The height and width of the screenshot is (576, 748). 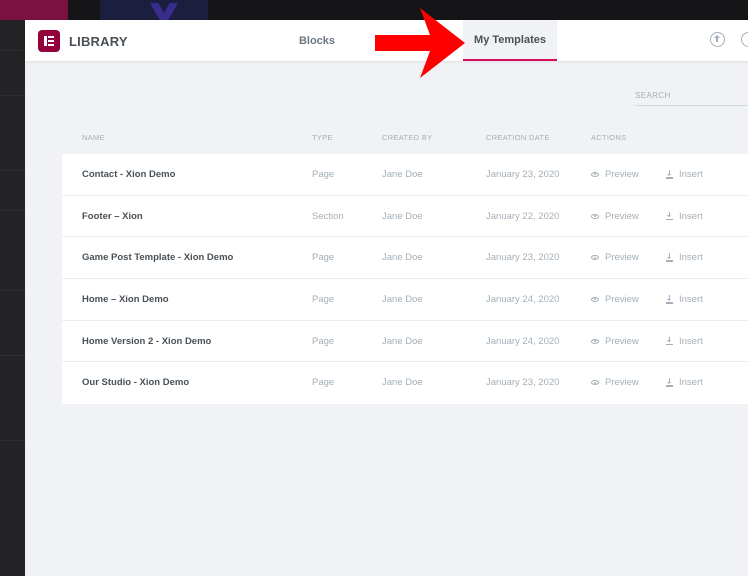 I want to click on template-type: Section, so click(x=328, y=216).